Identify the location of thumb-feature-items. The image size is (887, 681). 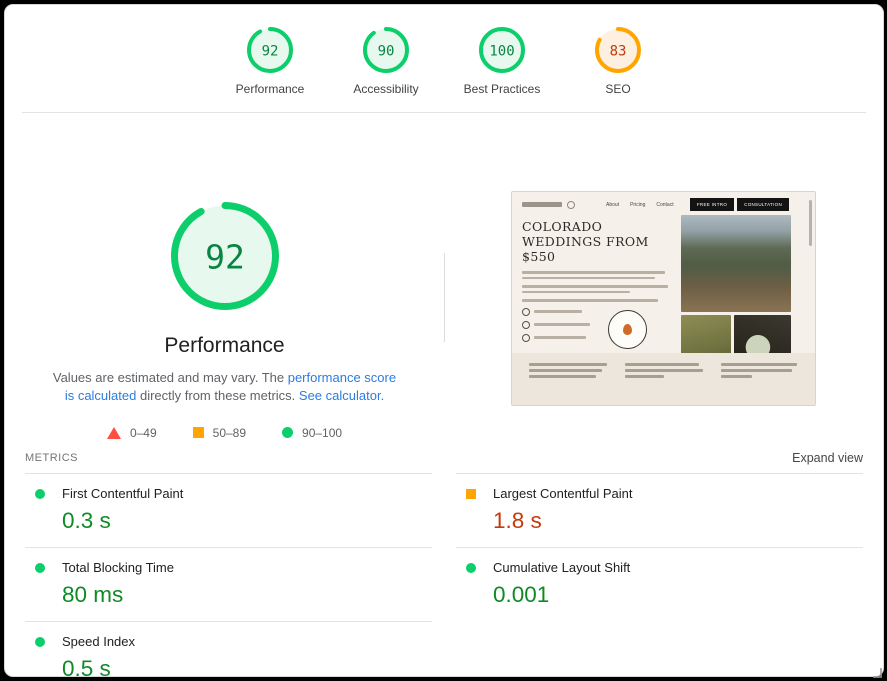
(556, 328).